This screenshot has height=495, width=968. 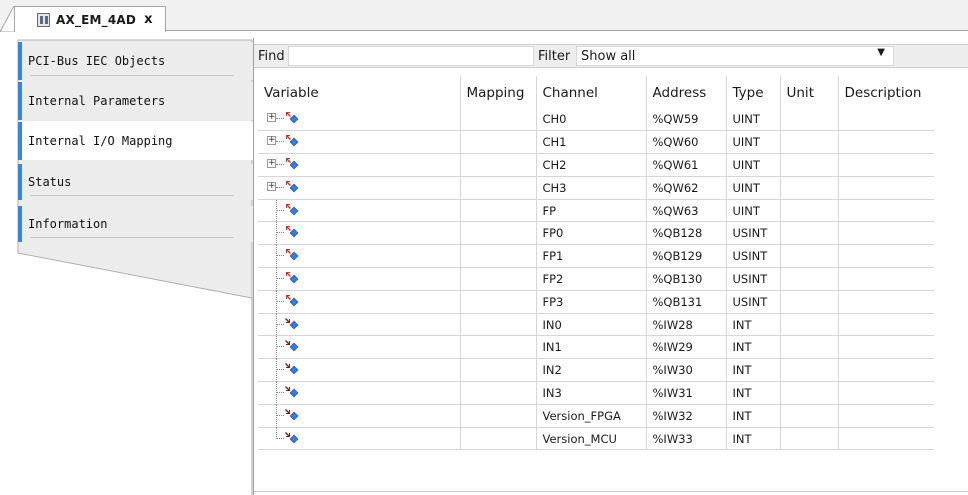 What do you see at coordinates (596, 256) in the screenshot?
I see `table-row: FP1 %QB129 USINT` at bounding box center [596, 256].